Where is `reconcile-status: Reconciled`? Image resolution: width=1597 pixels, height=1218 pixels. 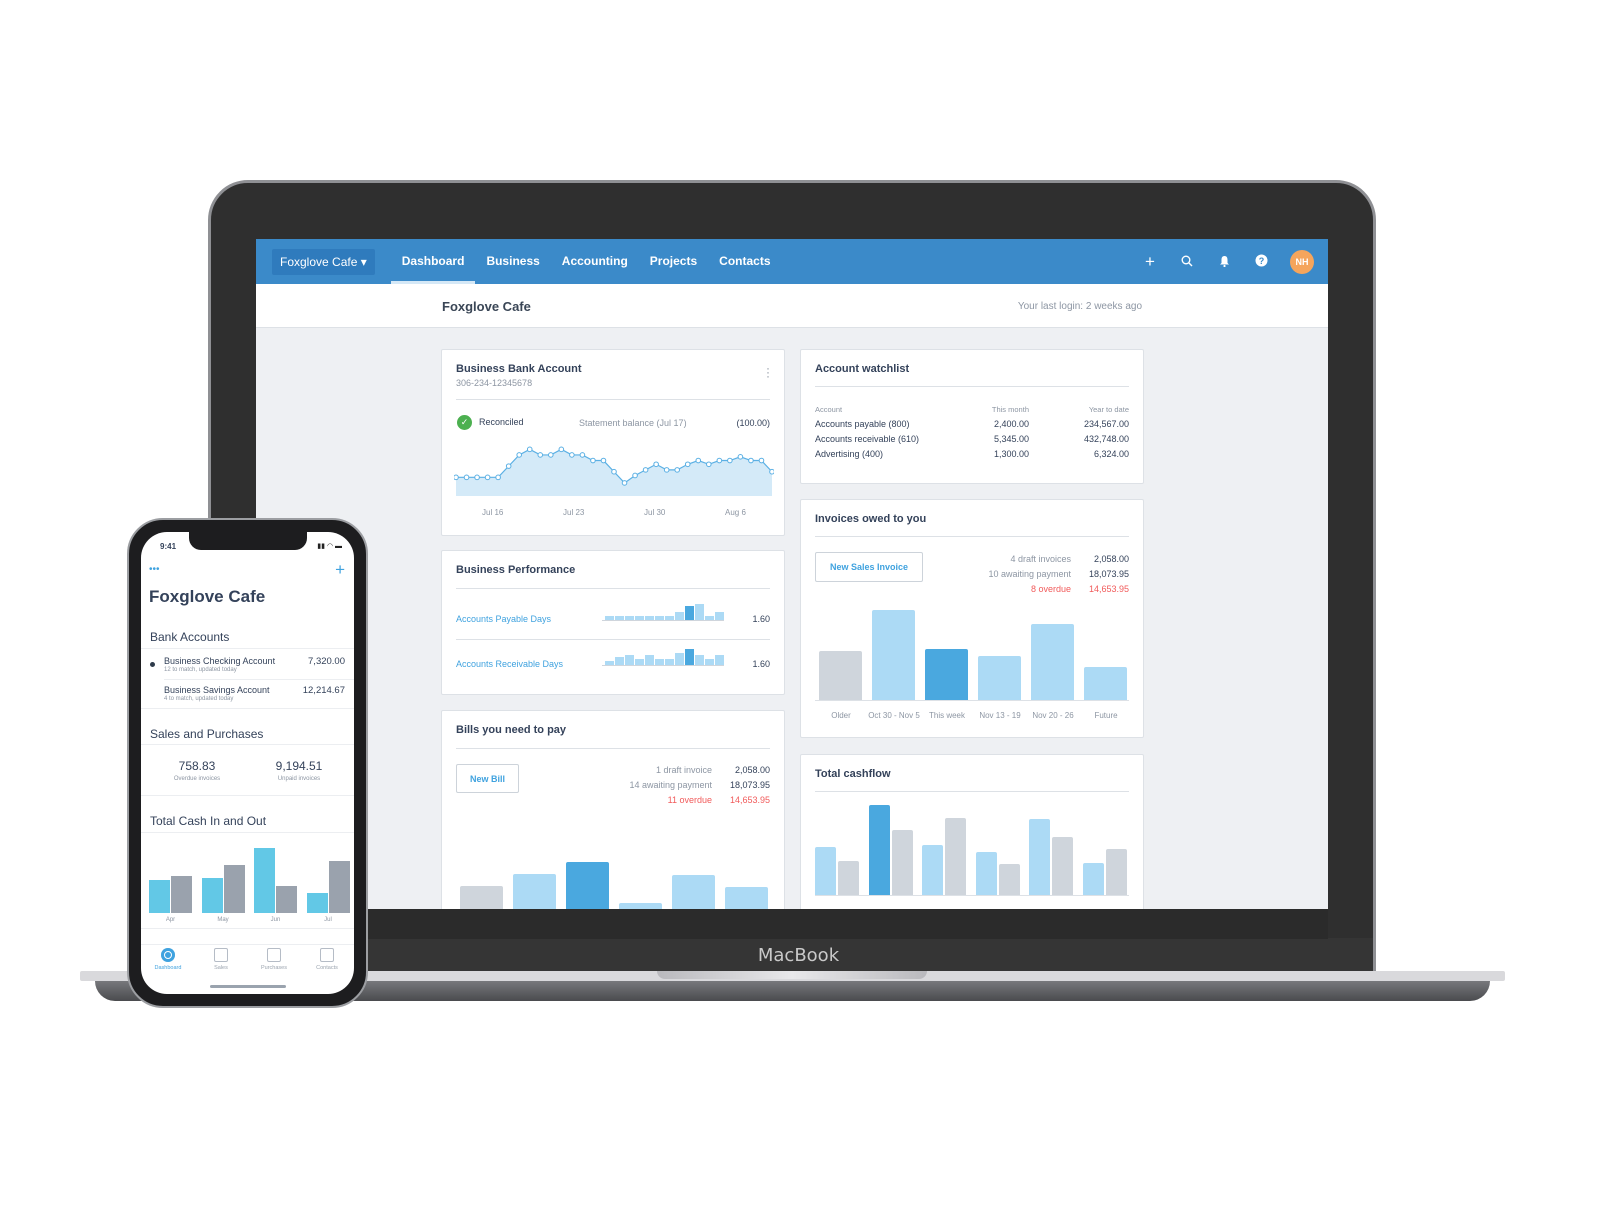 reconcile-status: Reconciled is located at coordinates (501, 422).